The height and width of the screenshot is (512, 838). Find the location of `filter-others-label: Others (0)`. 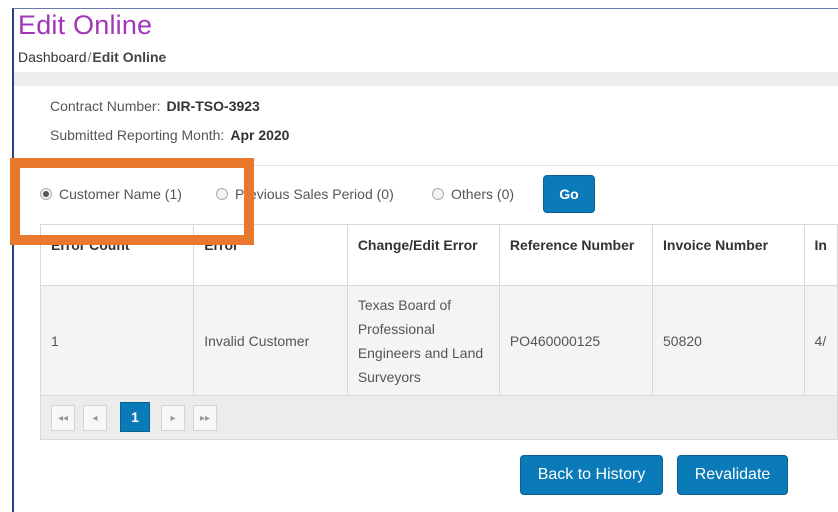

filter-others-label: Others (0) is located at coordinates (483, 194).